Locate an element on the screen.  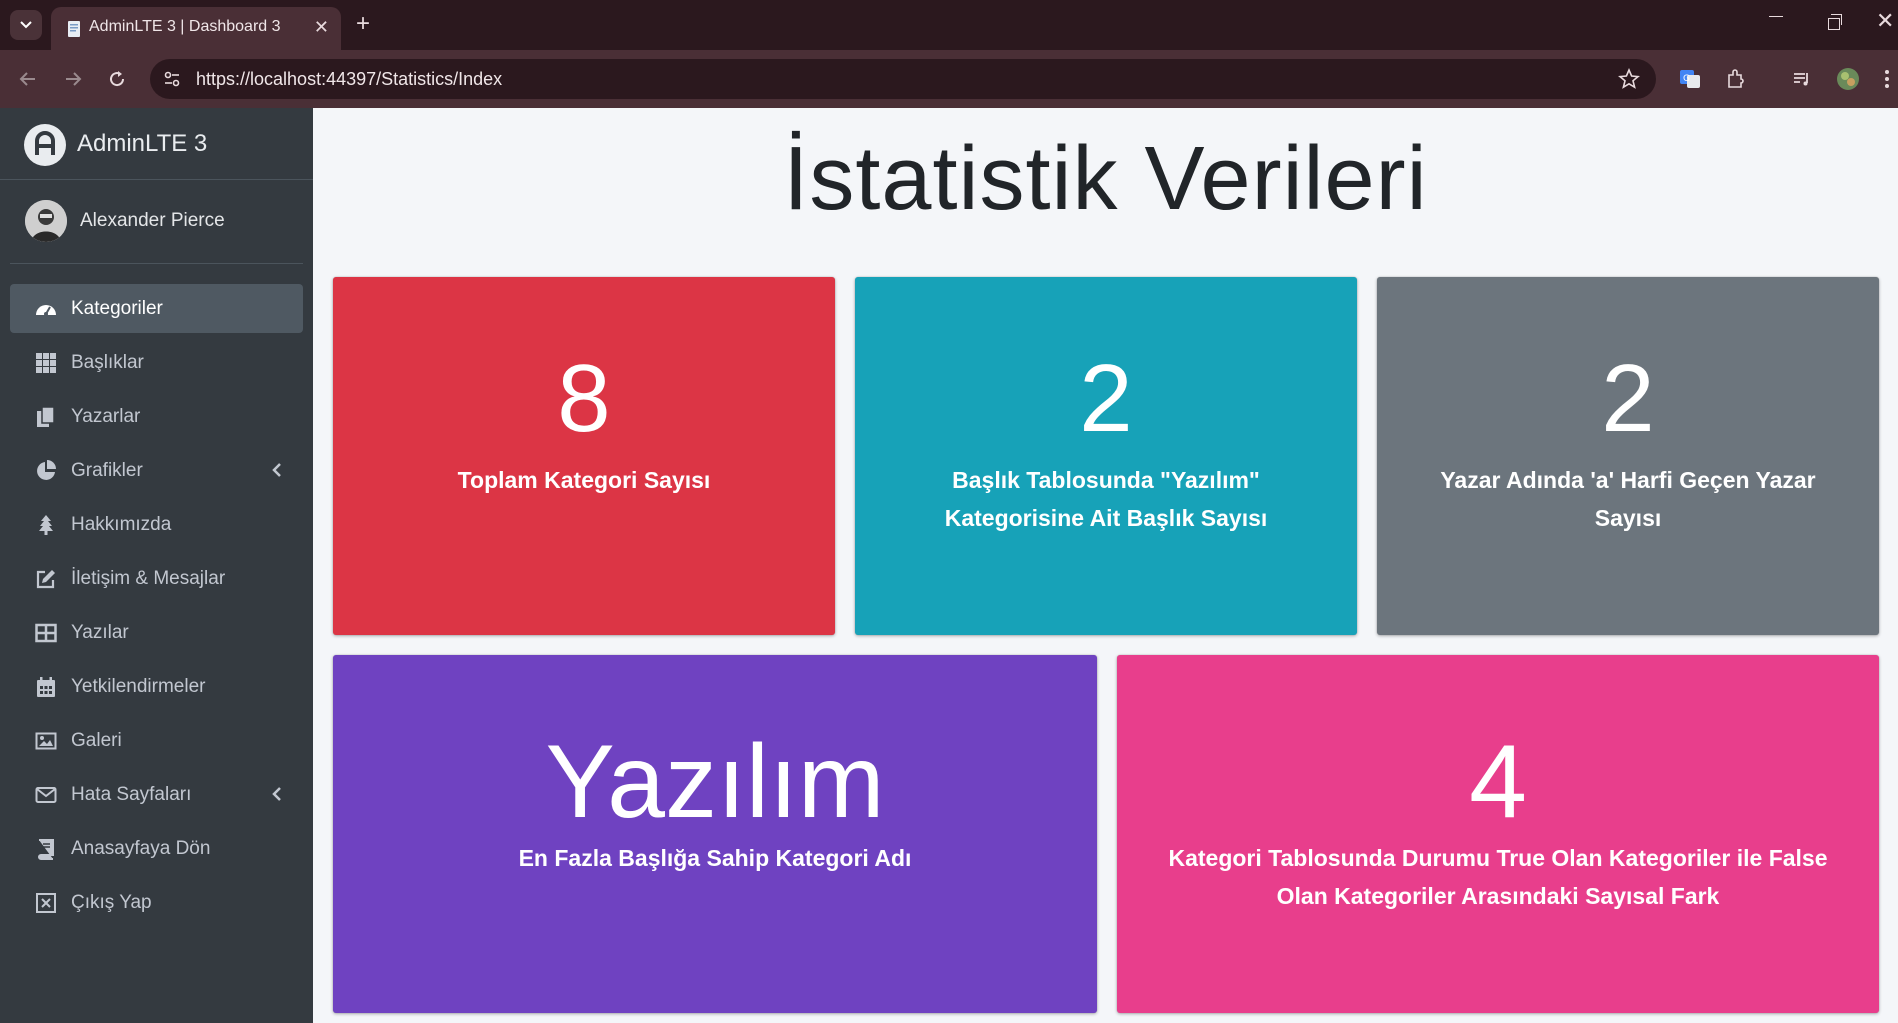
brand-text: AdminLTE 3 is located at coordinates (142, 143).